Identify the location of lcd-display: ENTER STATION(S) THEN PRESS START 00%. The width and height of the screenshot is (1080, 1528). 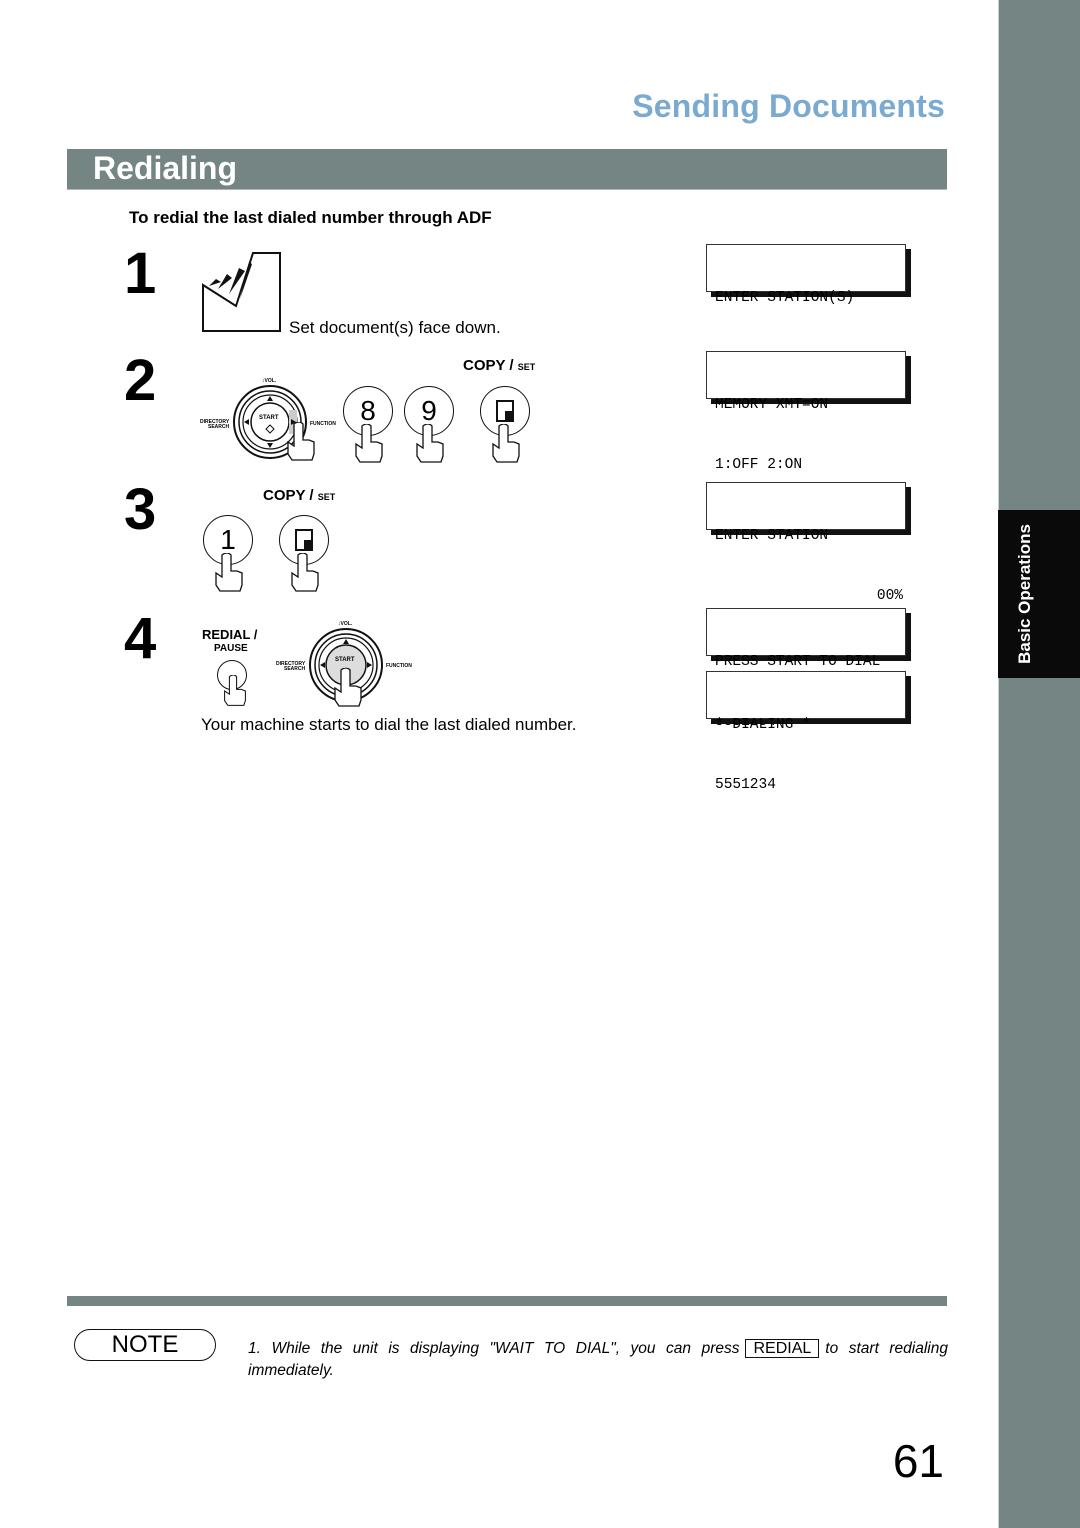
(806, 305).